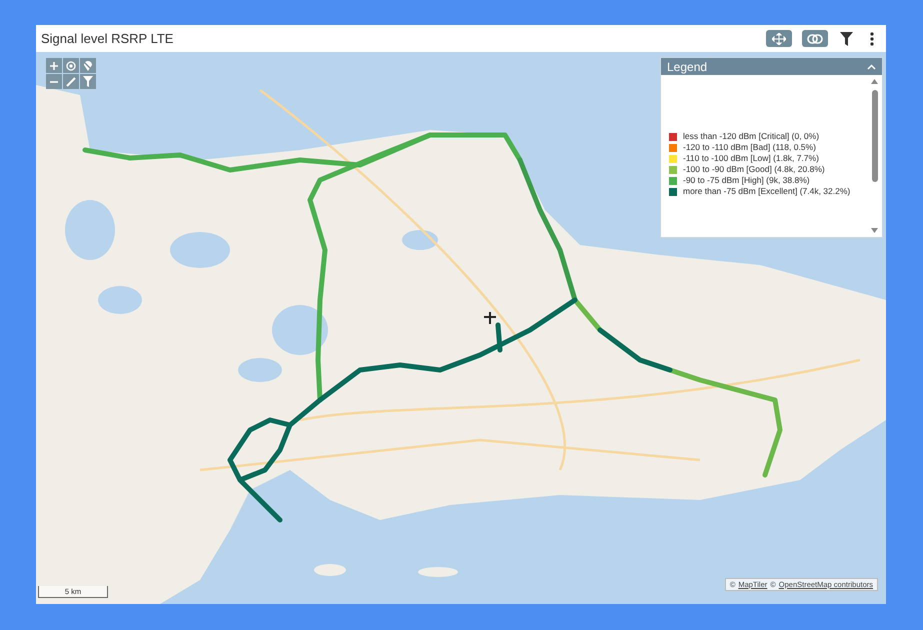  Describe the element at coordinates (871, 67) in the screenshot. I see `collapse-caret-icon` at that location.